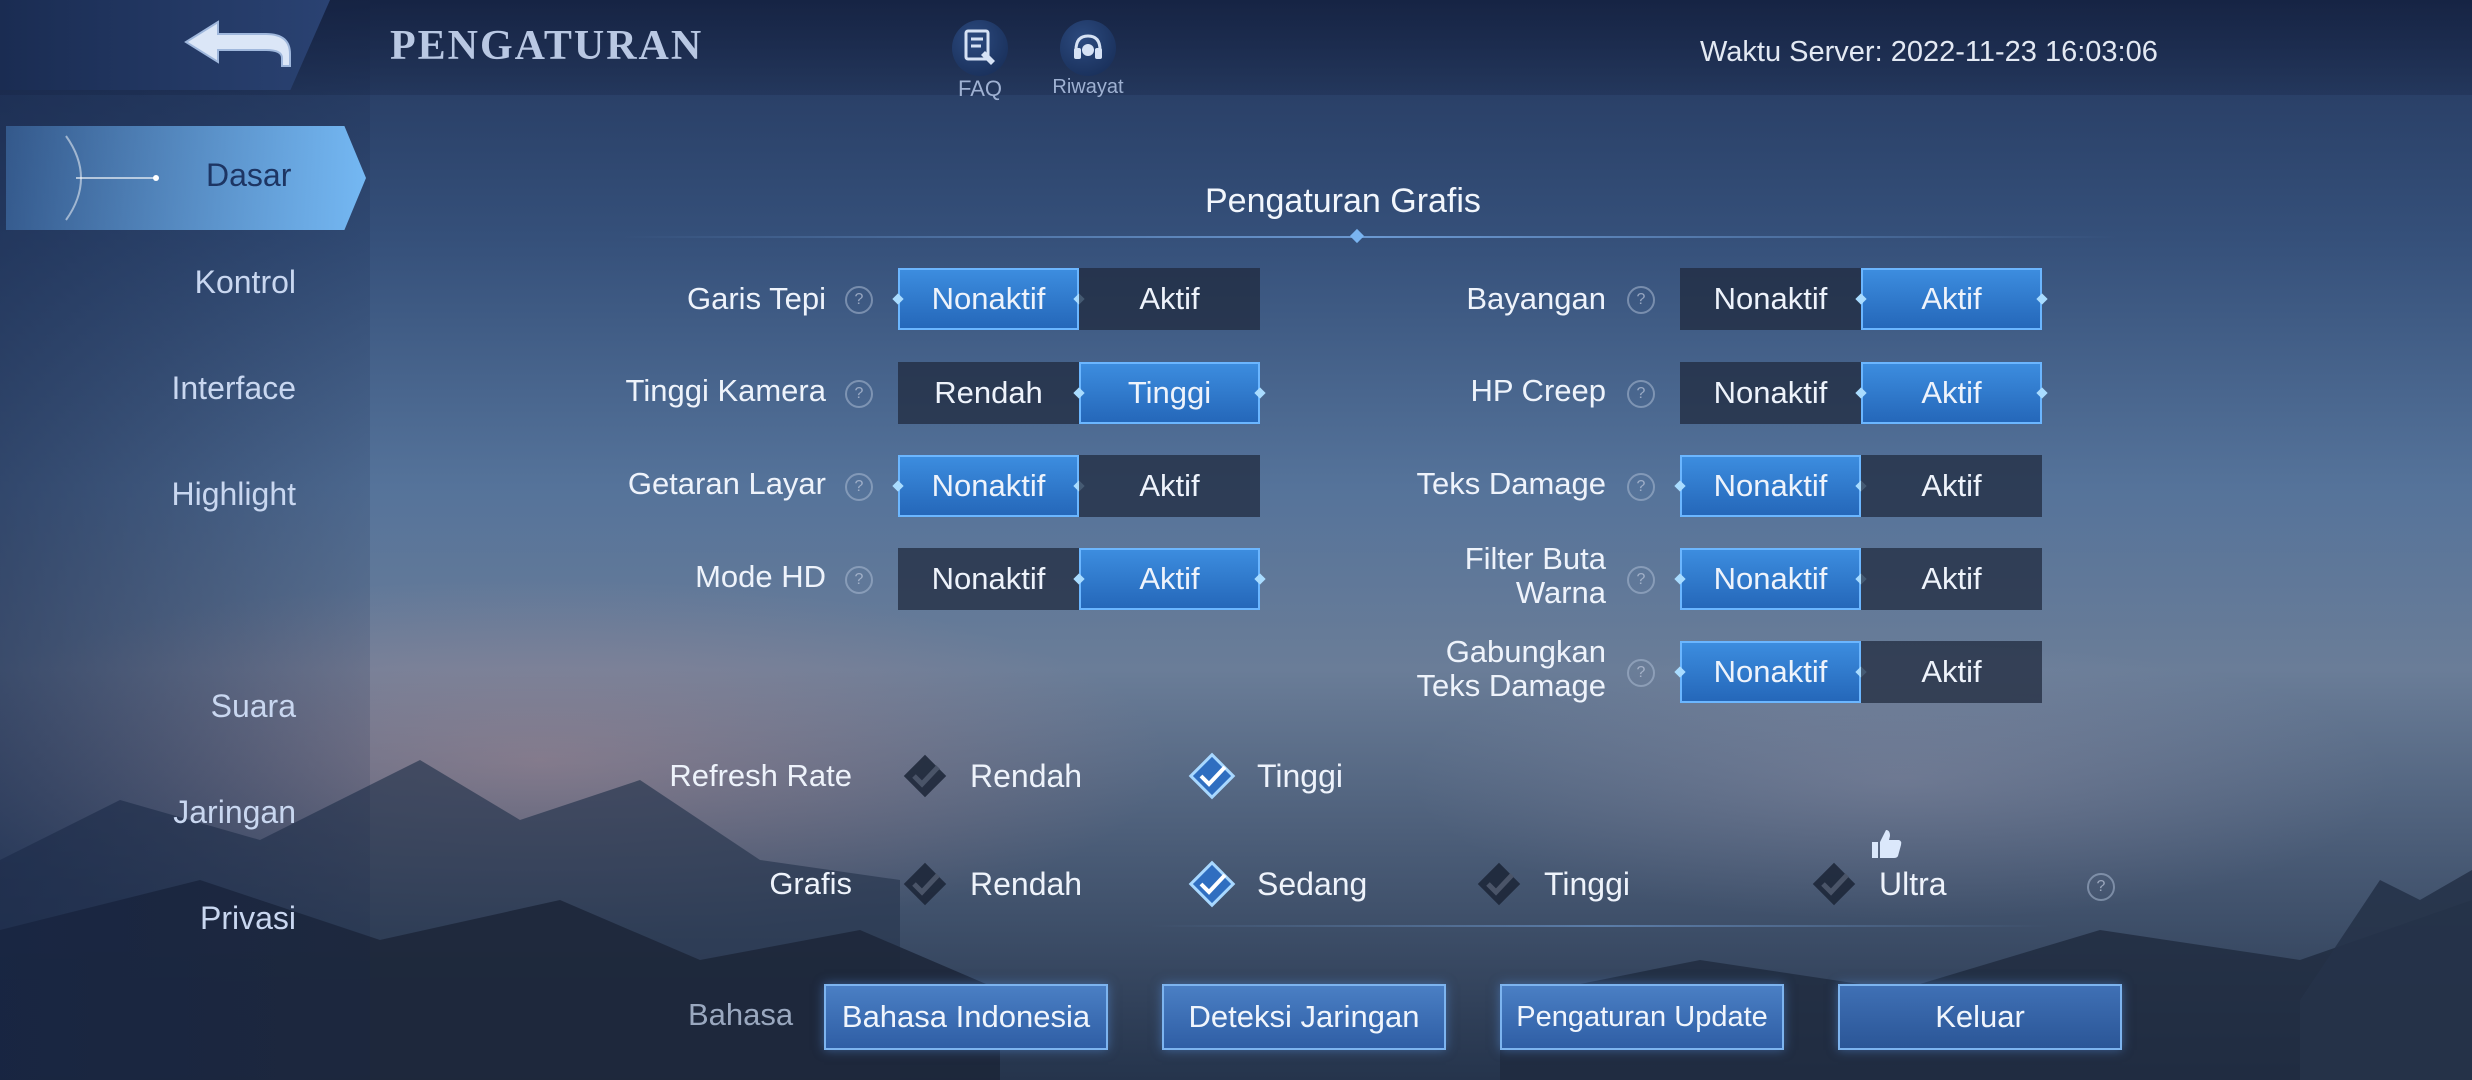 The width and height of the screenshot is (2472, 1080). I want to click on radio-grafis-tinggi: Tinggi, so click(1551, 884).